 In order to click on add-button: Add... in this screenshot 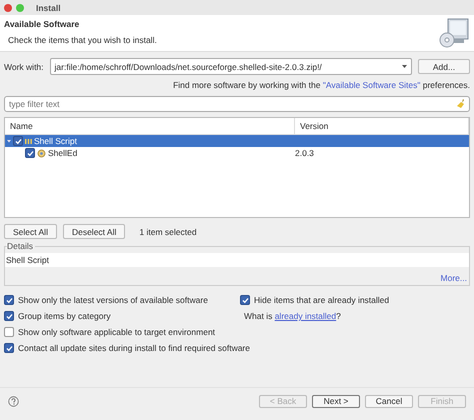, I will do `click(444, 66)`.